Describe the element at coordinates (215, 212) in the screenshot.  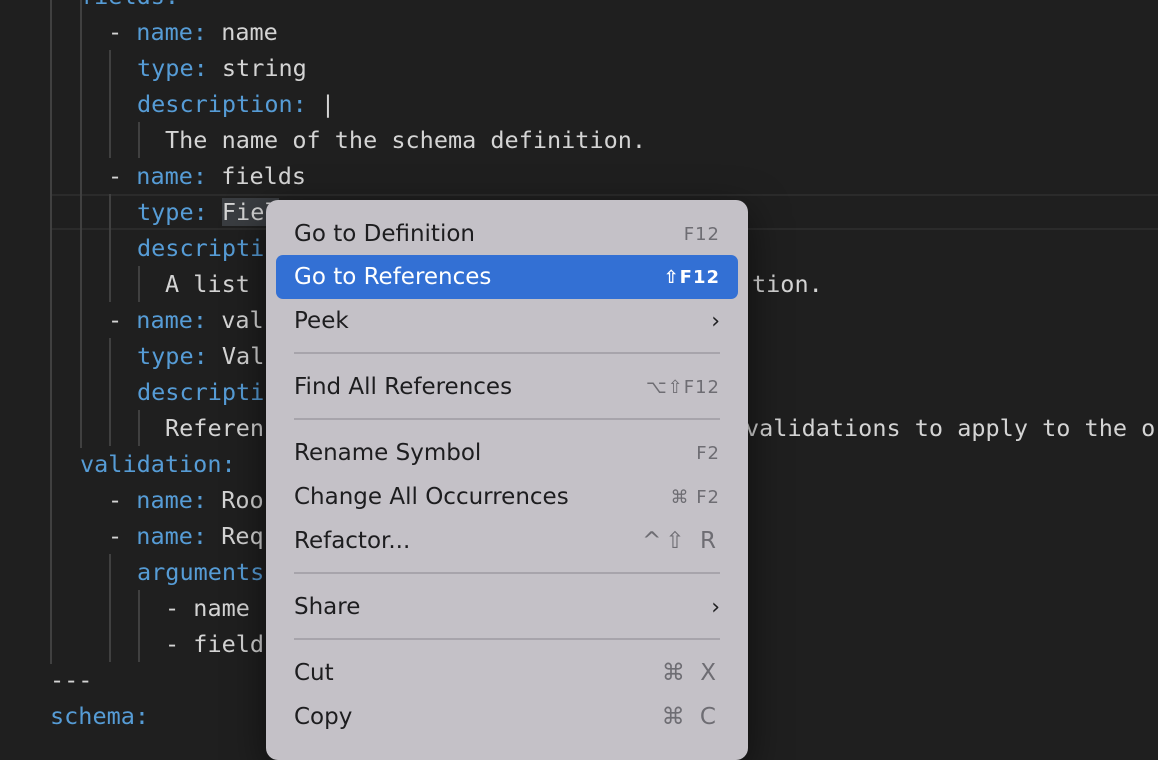
I see `yaml-value` at that location.